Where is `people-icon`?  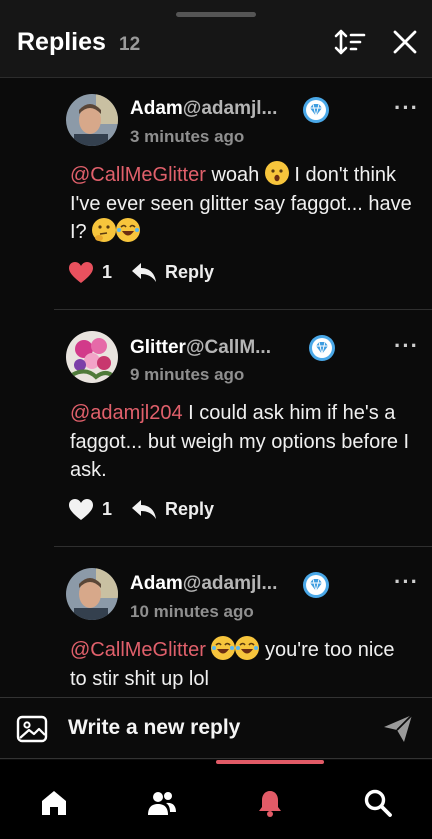 people-icon is located at coordinates (162, 803).